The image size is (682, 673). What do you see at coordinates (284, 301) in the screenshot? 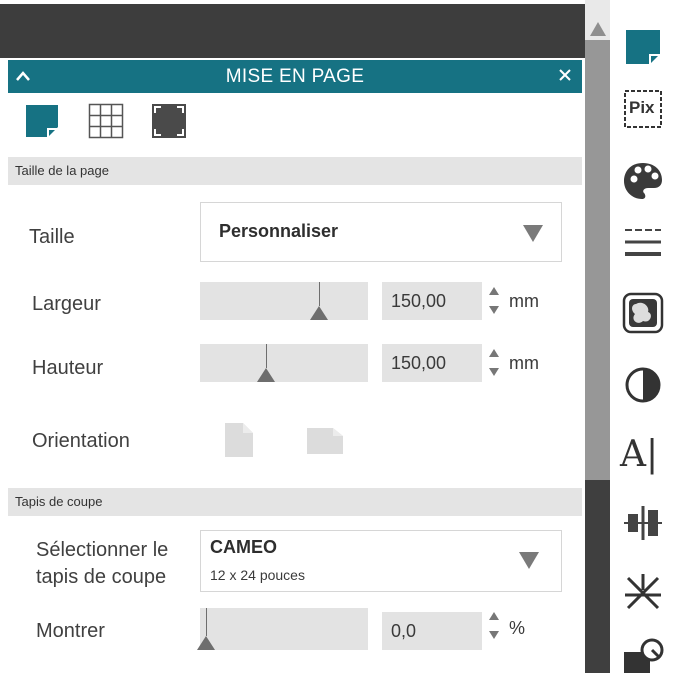
I see `width-slider` at bounding box center [284, 301].